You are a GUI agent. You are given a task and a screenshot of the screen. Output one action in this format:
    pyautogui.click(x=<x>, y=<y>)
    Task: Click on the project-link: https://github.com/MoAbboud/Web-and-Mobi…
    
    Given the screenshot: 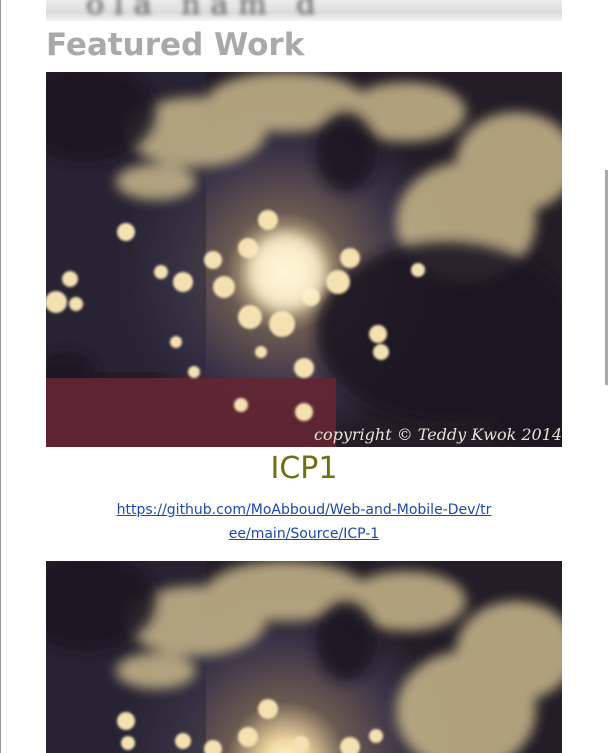 What is the action you would take?
    pyautogui.click(x=304, y=522)
    